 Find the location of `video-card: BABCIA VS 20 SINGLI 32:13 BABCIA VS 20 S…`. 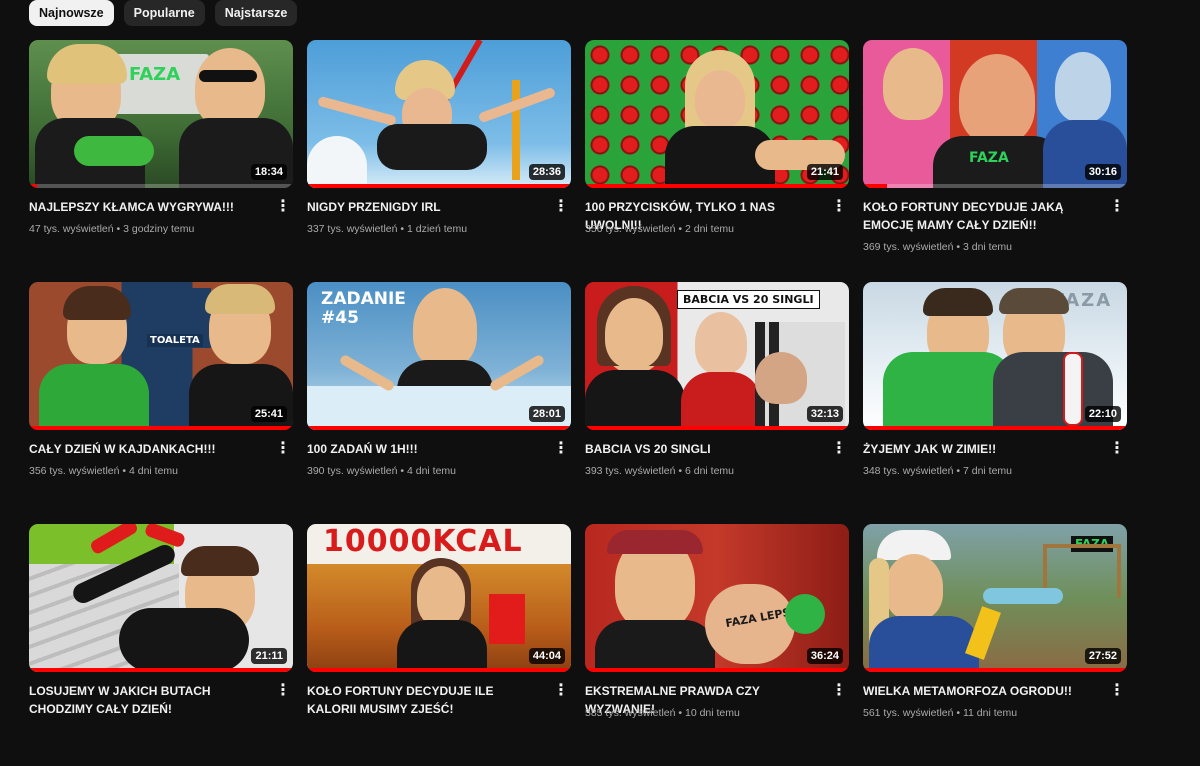

video-card: BABCIA VS 20 SINGLI 32:13 BABCIA VS 20 S… is located at coordinates (717, 403).